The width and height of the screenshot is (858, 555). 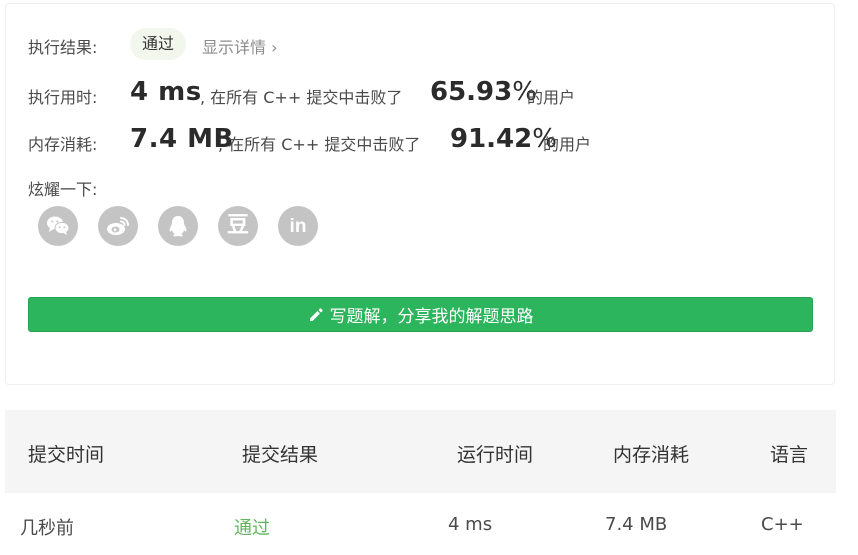 I want to click on cell-memory: 7.4 MB, so click(x=636, y=524).